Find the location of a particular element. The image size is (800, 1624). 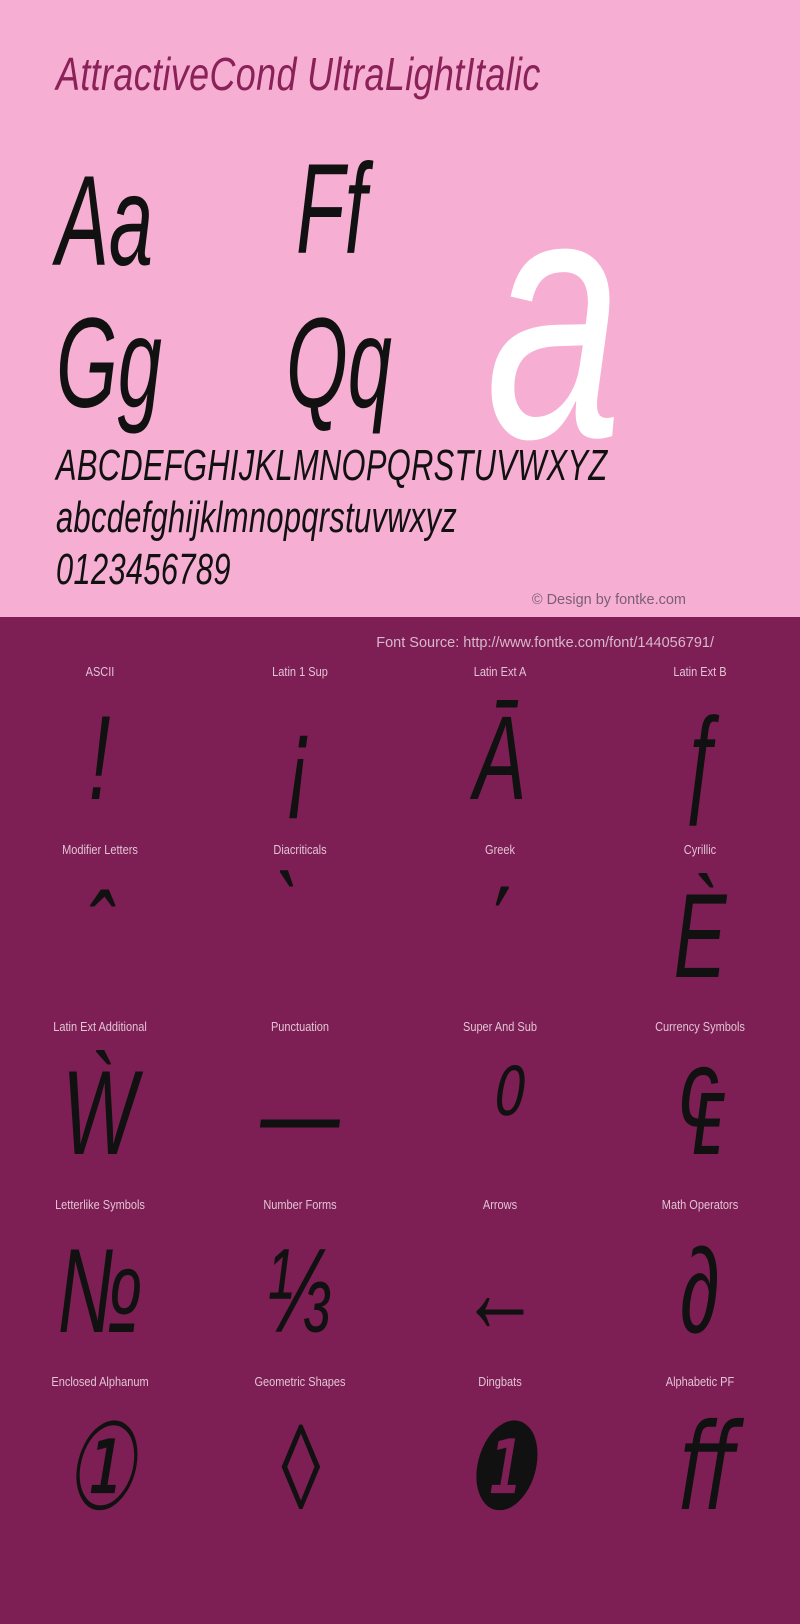

unicode-block-label: Number Forms is located at coordinates (300, 1204).